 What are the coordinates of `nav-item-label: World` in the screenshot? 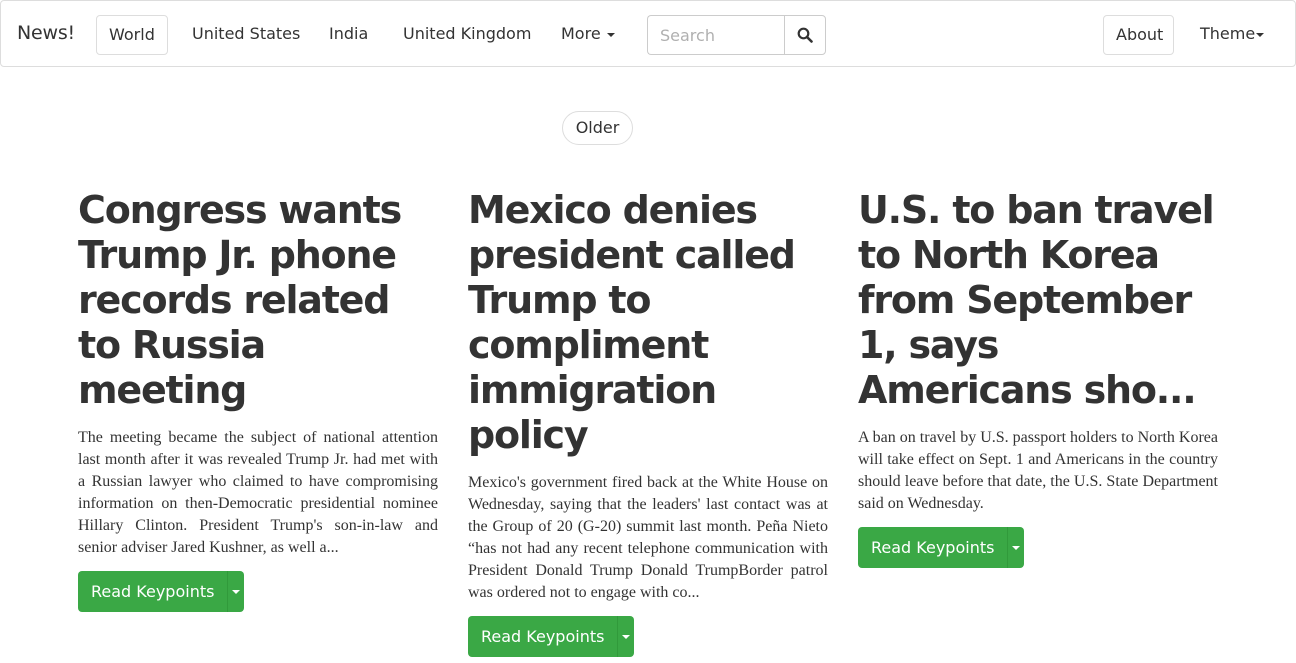 It's located at (132, 34).